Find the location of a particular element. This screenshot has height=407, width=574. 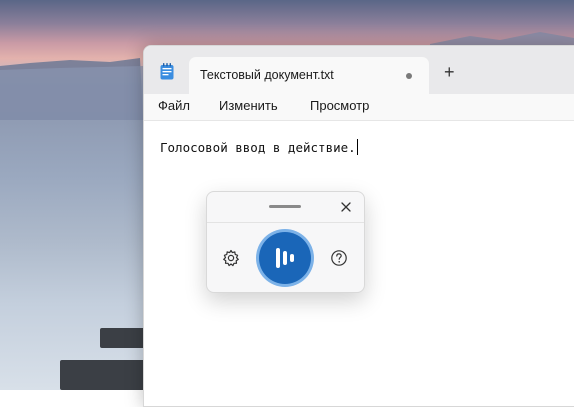

voice-input-button is located at coordinates (285, 258).